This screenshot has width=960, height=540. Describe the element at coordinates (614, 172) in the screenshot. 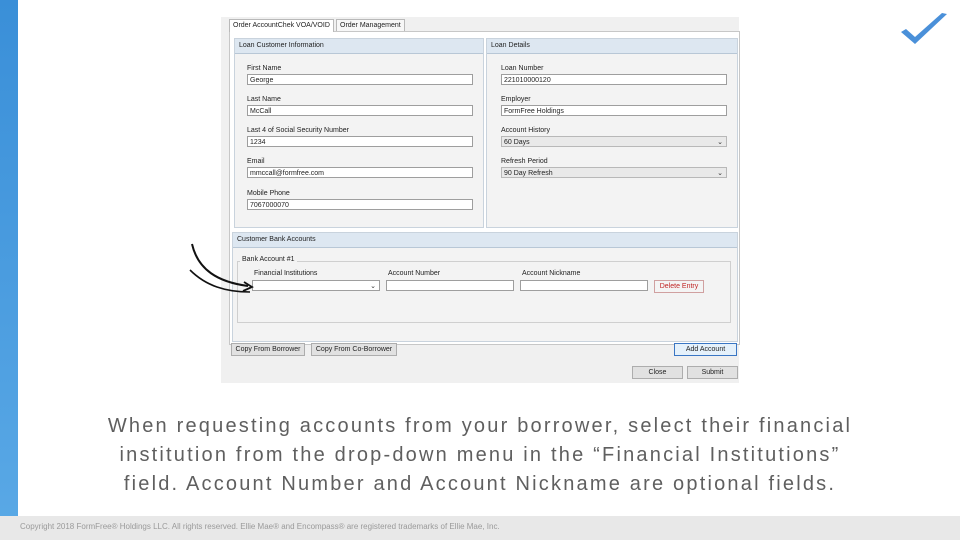

I see `refresh-period-select: 90 Day Refresh ⌄` at that location.